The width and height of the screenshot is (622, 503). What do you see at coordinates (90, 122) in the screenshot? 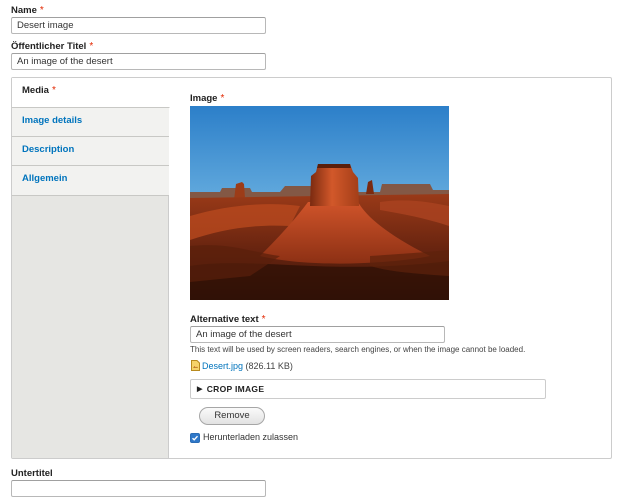
I see `tab-image-details: Image details` at bounding box center [90, 122].